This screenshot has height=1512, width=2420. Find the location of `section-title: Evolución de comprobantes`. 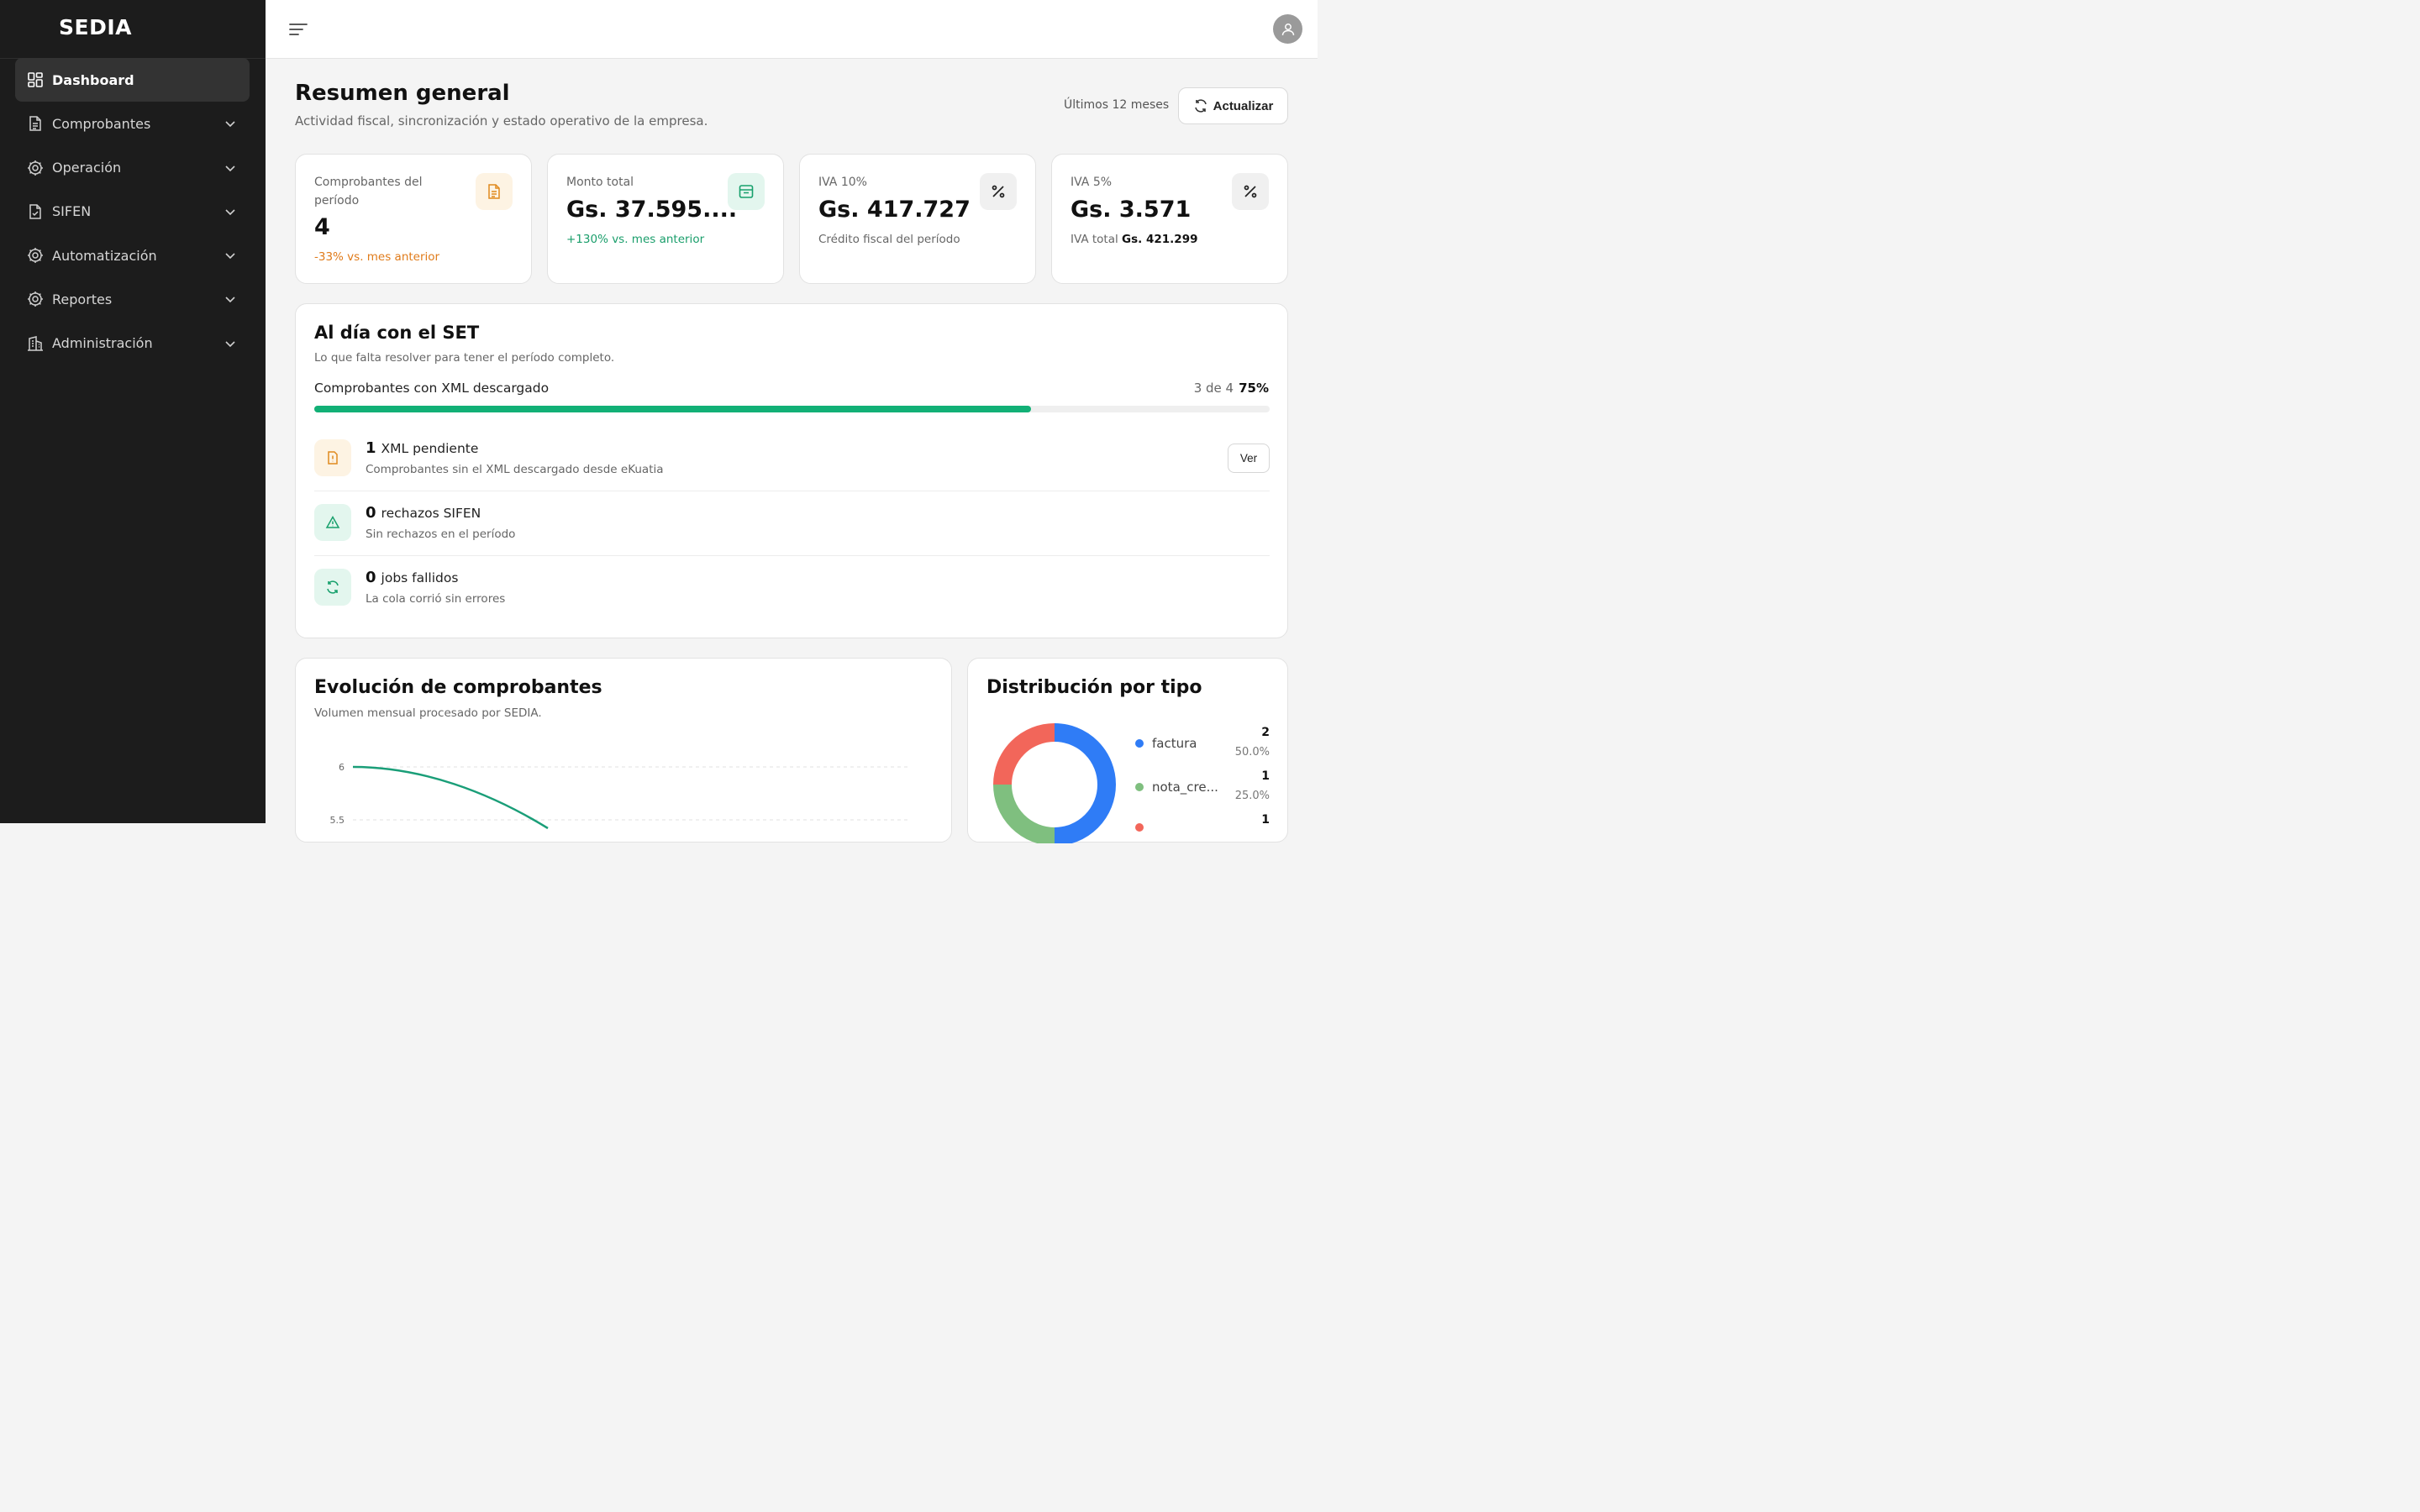

section-title: Evolución de comprobantes is located at coordinates (458, 687).